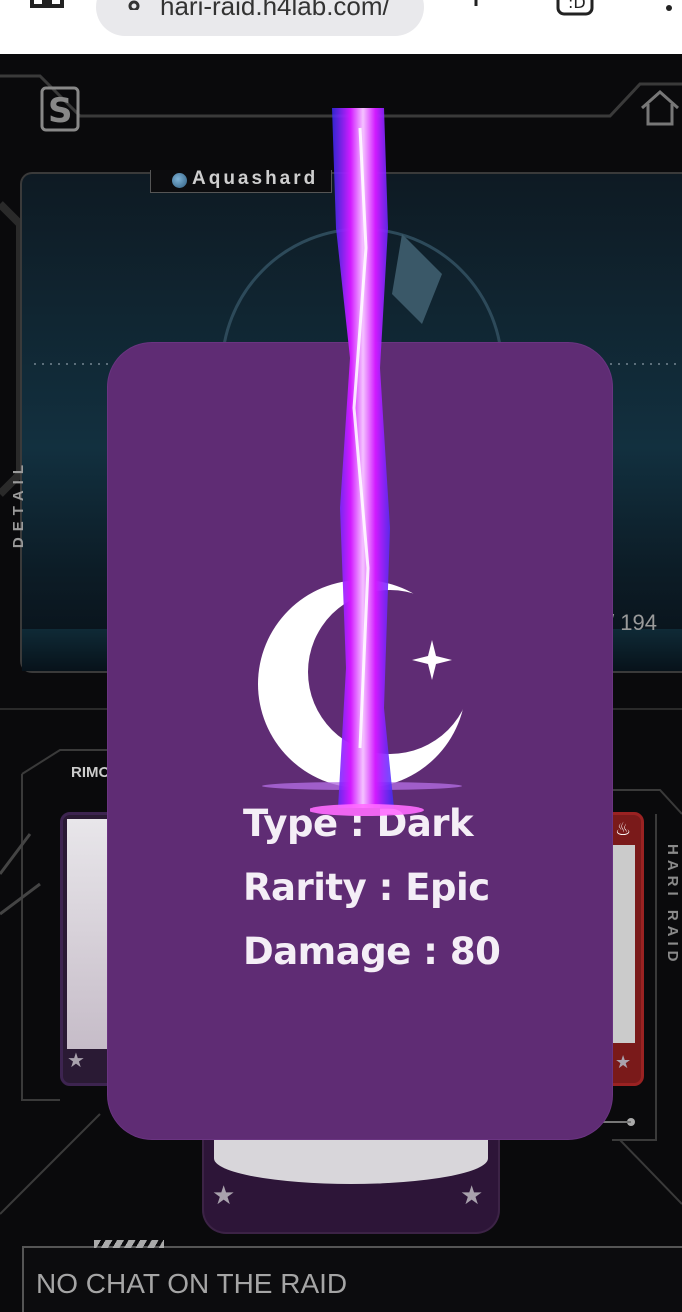 The width and height of the screenshot is (682, 1312). I want to click on character-card-right: ♨ ★, so click(626, 949).